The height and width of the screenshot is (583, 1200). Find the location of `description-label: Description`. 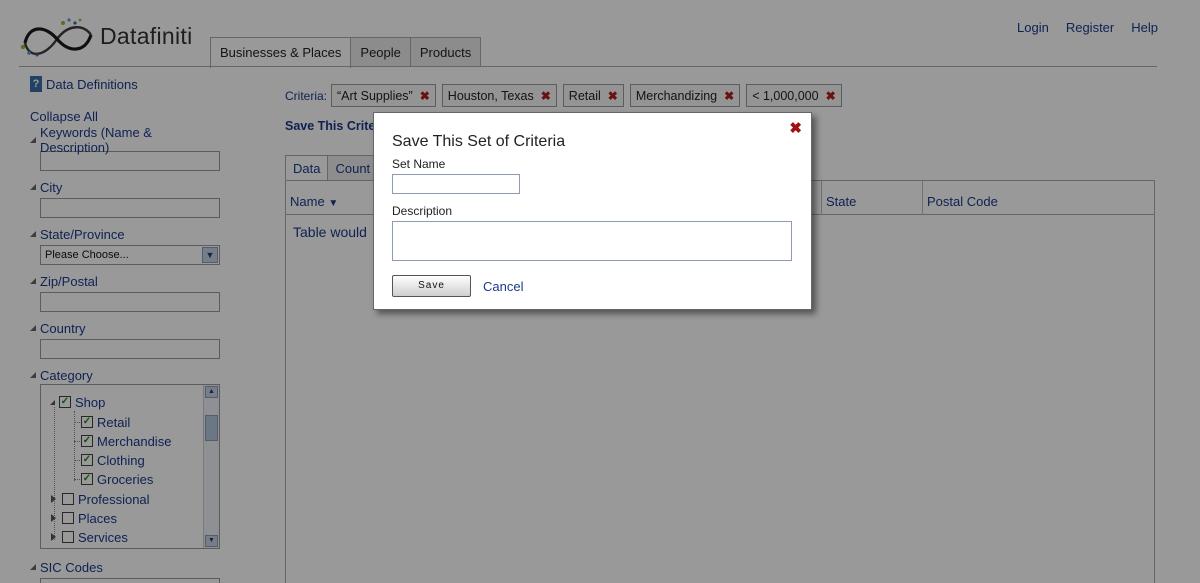

description-label: Description is located at coordinates (422, 211).